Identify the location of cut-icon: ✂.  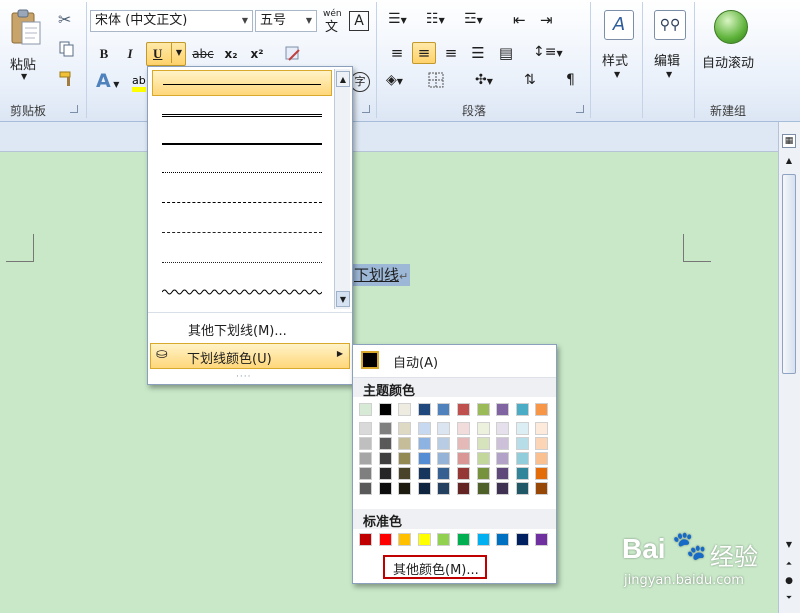
(68, 20).